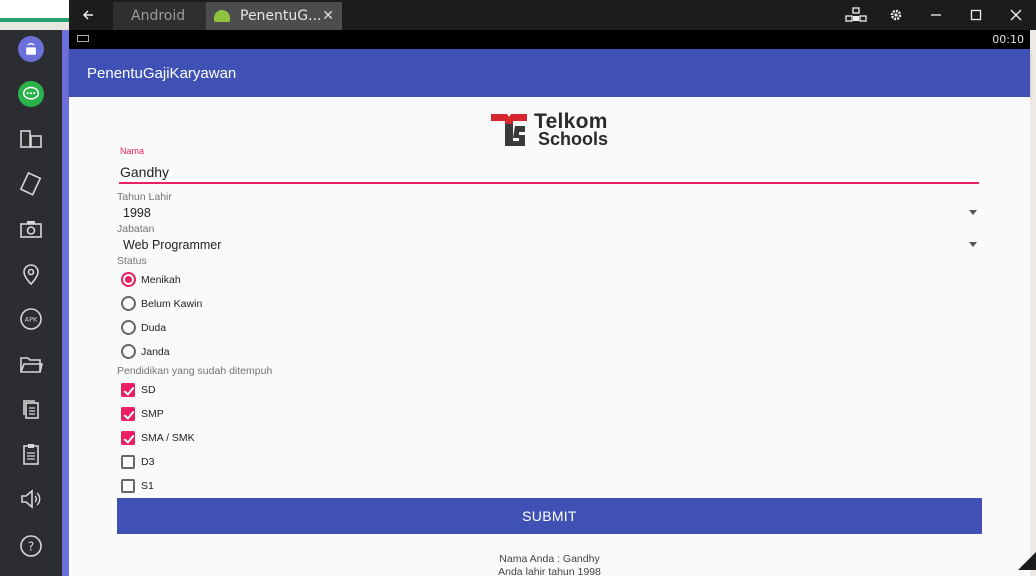 The height and width of the screenshot is (576, 1036). I want to click on checkbox-label: D3, so click(148, 462).